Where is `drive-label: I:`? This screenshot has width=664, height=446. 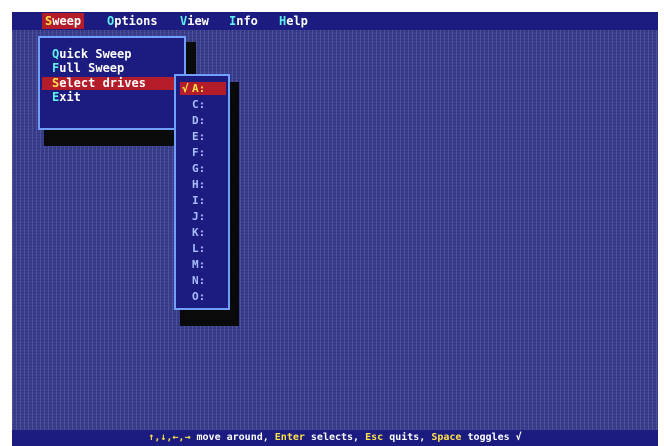 drive-label: I: is located at coordinates (199, 200).